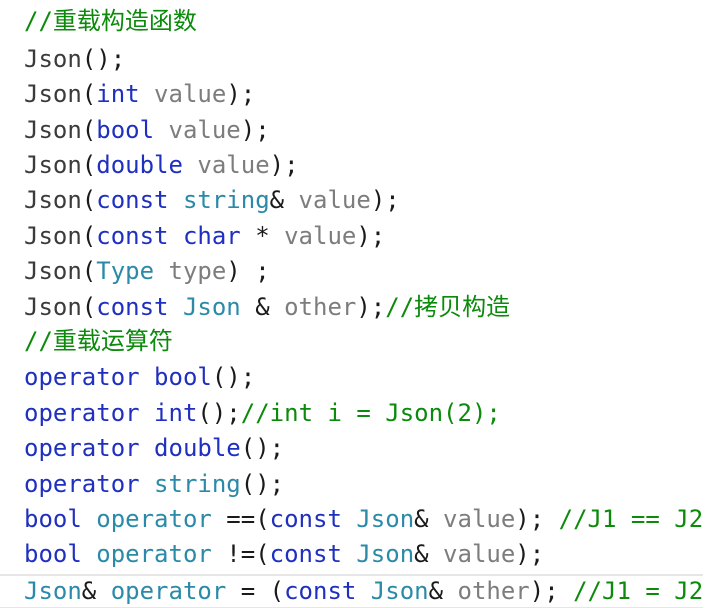 Image resolution: width=727 pixels, height=608 pixels. I want to click on code-line: Json();, so click(74, 59).